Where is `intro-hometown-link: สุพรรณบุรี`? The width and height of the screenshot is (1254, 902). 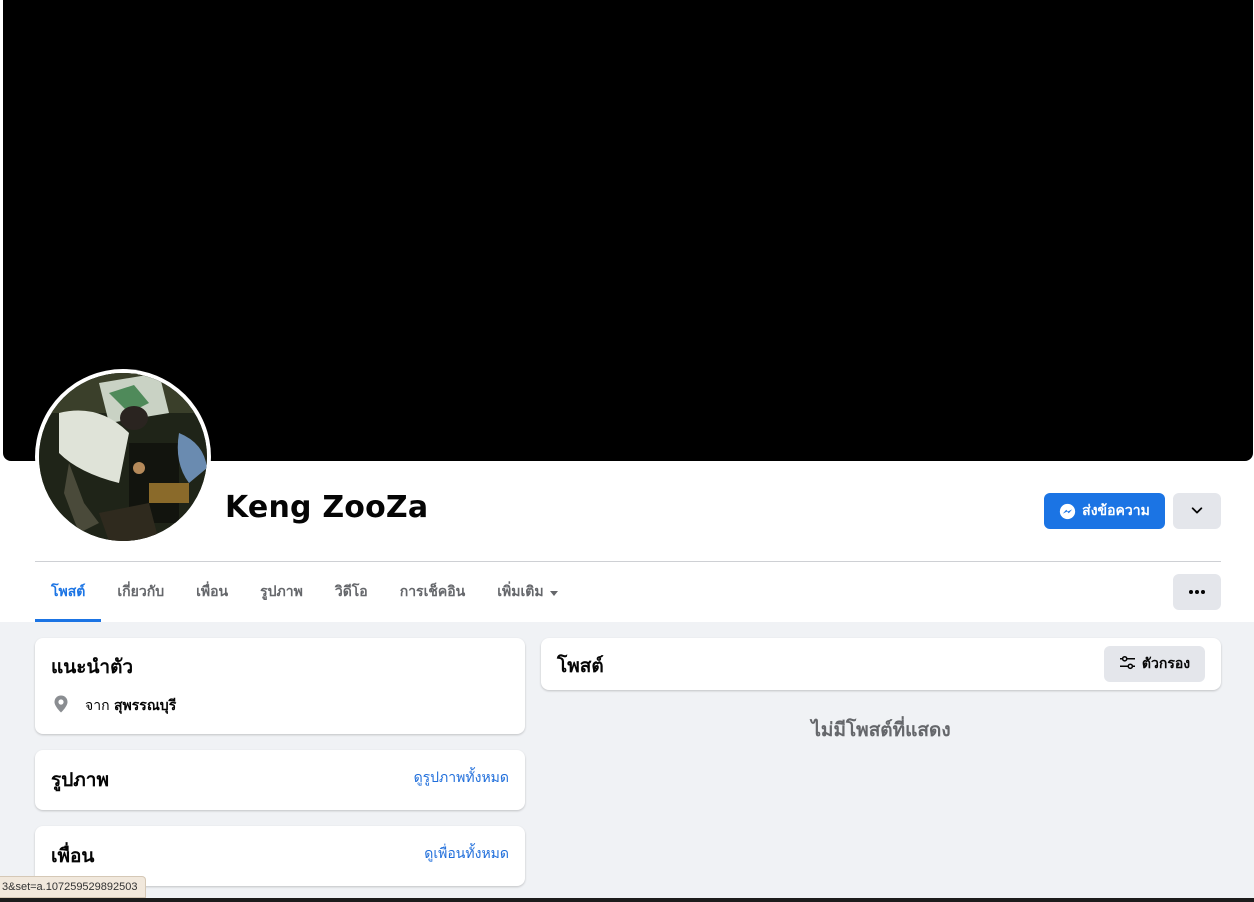
intro-hometown-link: สุพรรณบุรี is located at coordinates (145, 706).